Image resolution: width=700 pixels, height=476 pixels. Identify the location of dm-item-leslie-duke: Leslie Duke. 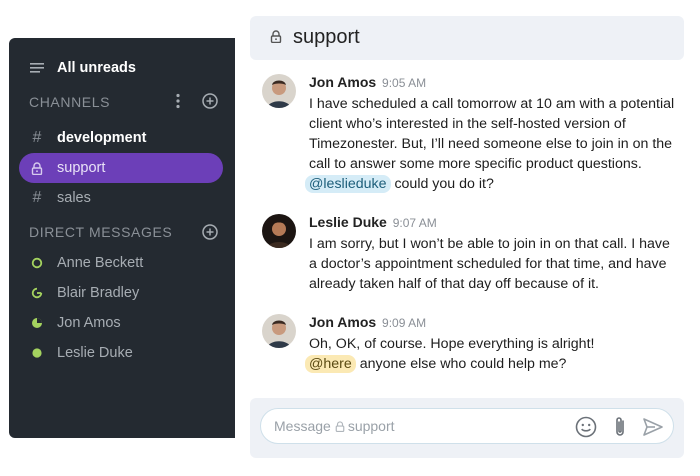
(122, 353).